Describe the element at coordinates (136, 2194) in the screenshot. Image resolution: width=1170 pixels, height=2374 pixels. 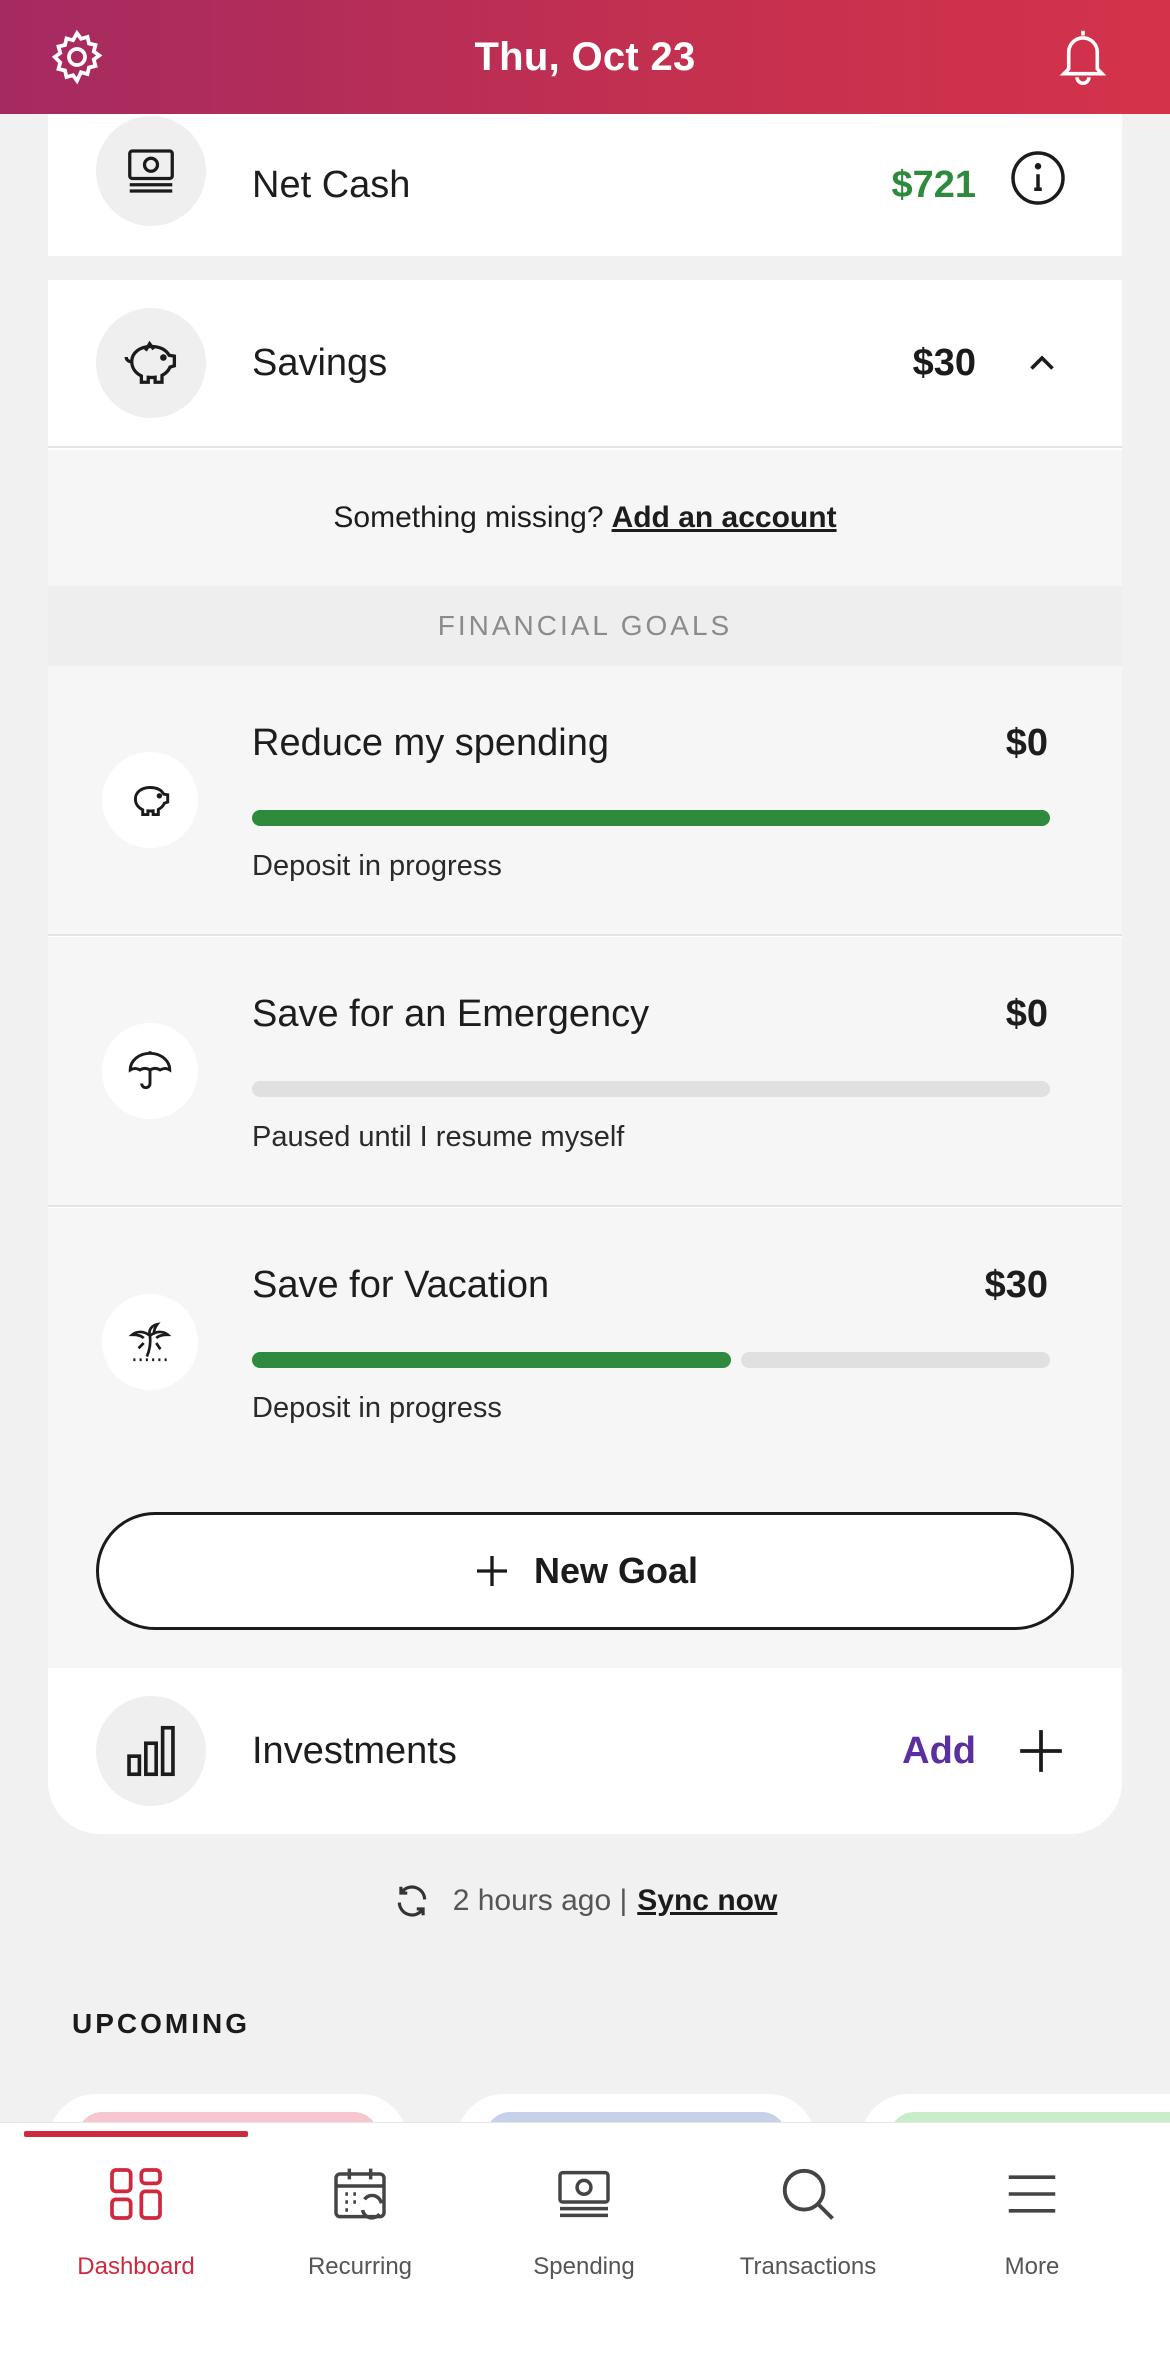
I see `dashboard-icon` at that location.